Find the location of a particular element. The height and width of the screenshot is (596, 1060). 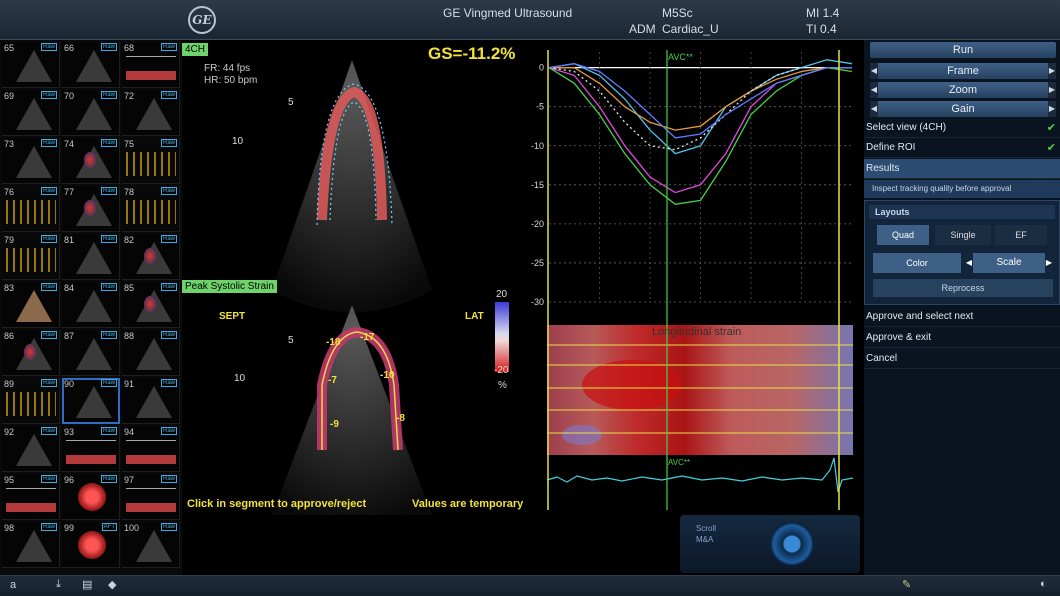

thumbnail: 100 Raw is located at coordinates (151, 545).